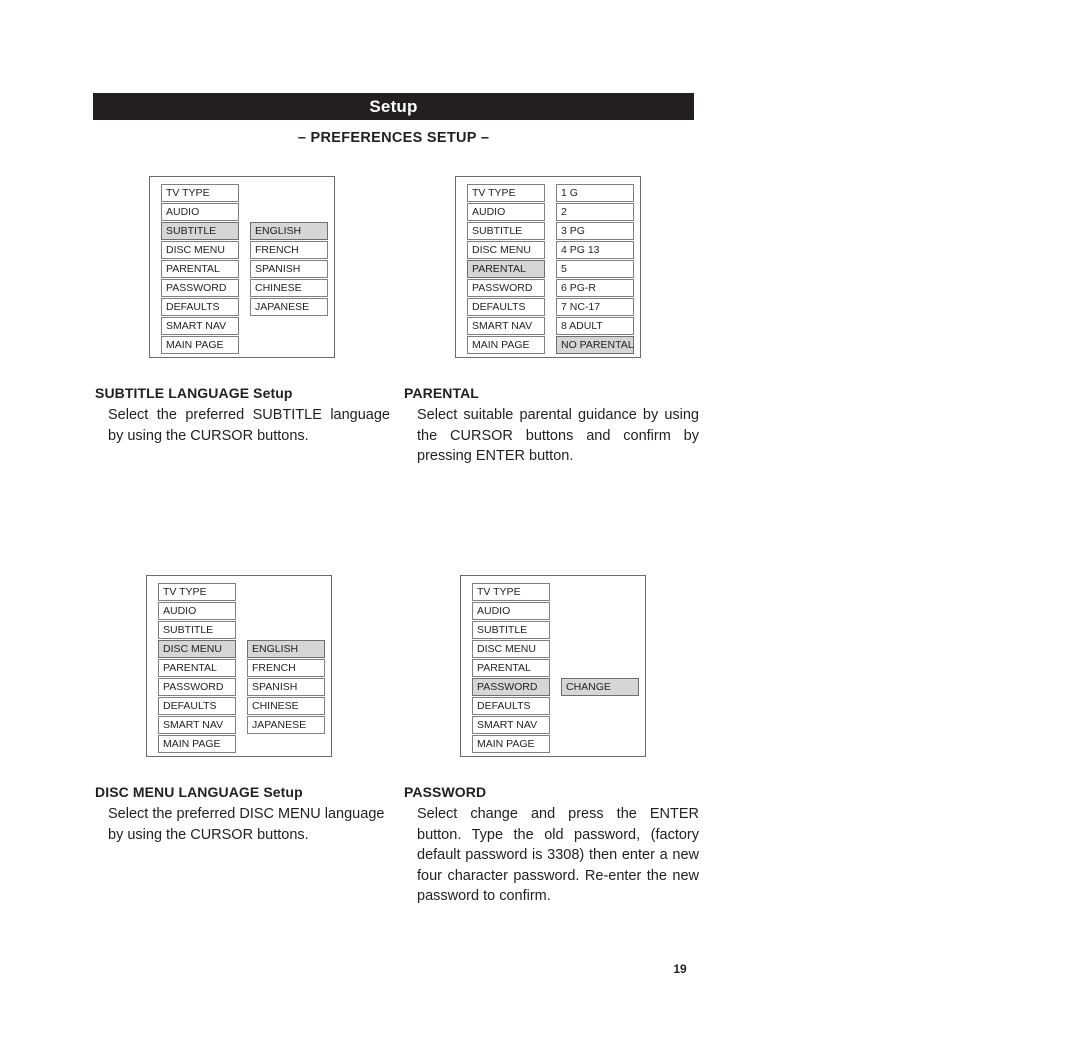  I want to click on disc-menu-language-heading: DISC MENU LANGUAGE Setup, so click(199, 792).